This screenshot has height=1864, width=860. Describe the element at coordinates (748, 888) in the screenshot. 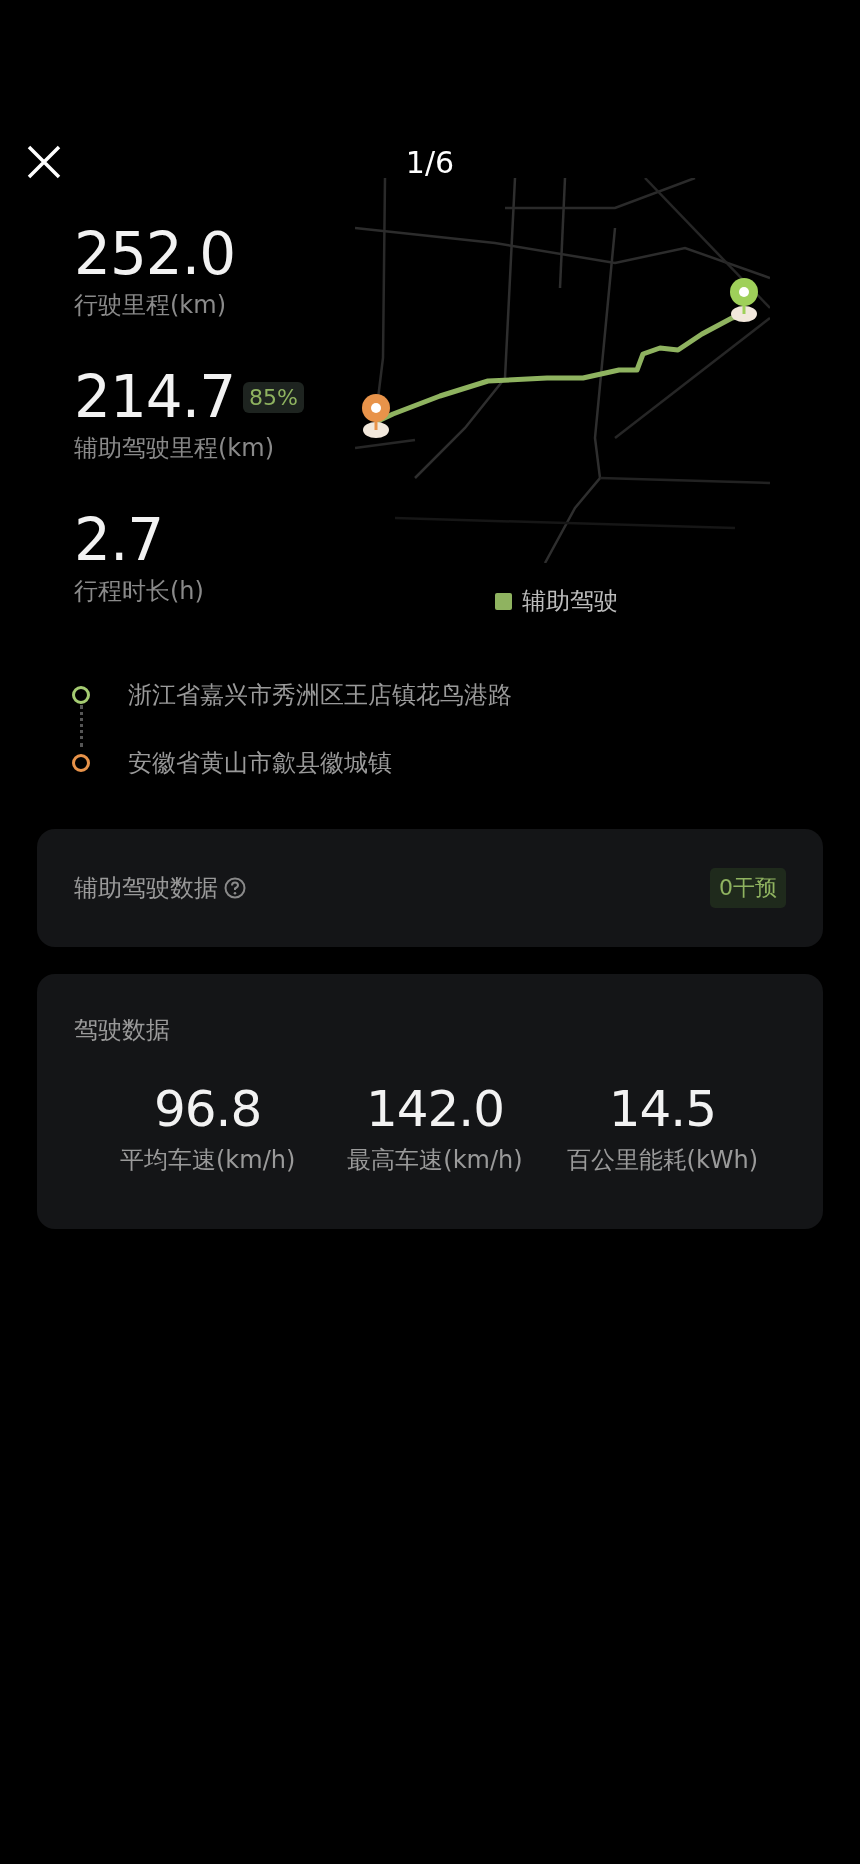

I see `intervention-badge: 0干预` at that location.